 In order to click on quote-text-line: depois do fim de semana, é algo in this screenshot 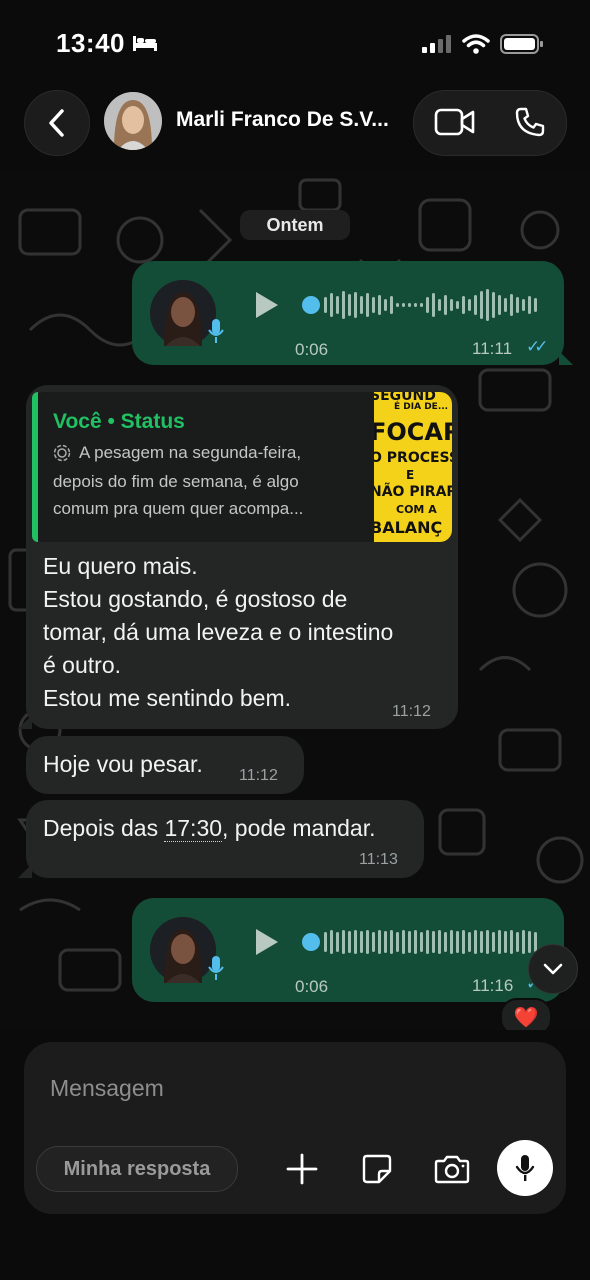, I will do `click(176, 481)`.